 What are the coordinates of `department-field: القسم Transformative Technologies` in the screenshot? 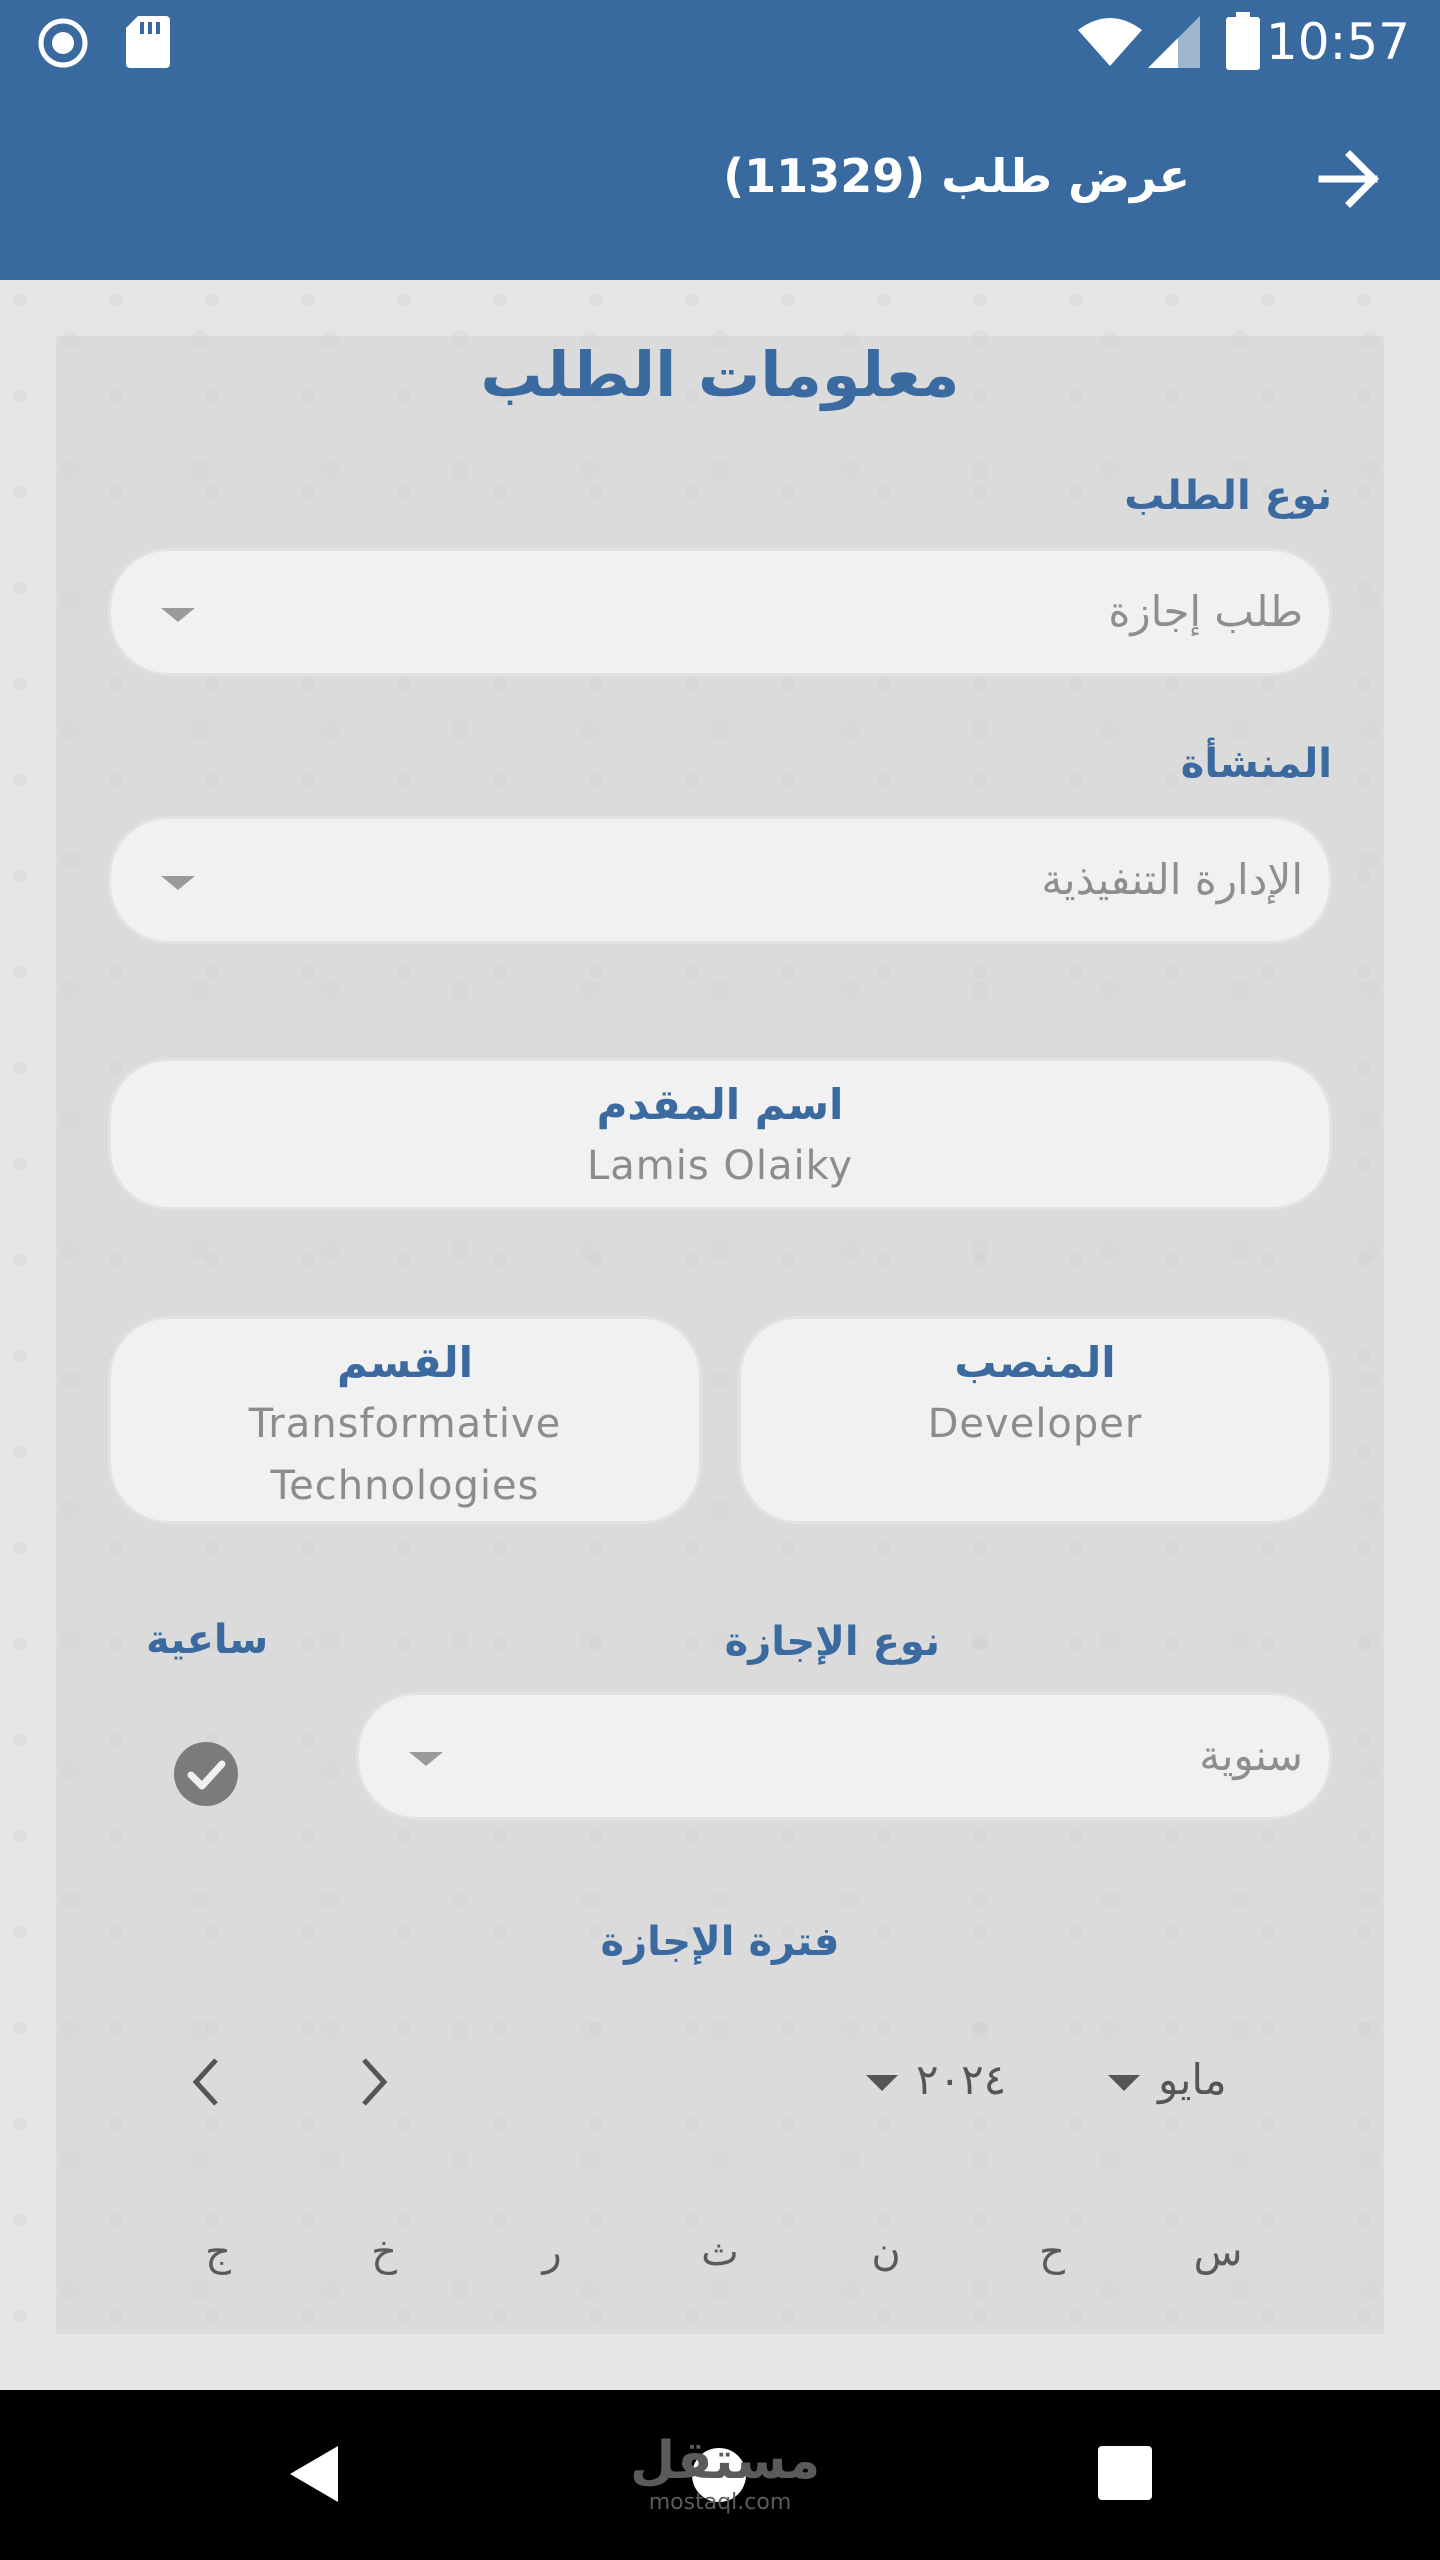 It's located at (405, 1420).